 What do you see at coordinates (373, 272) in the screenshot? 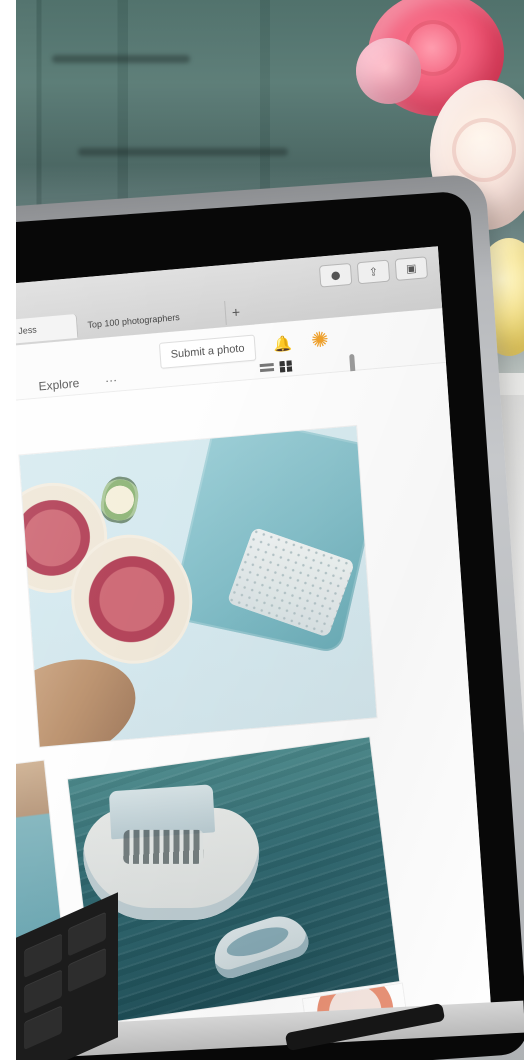
I see `share-icon: ⇪` at bounding box center [373, 272].